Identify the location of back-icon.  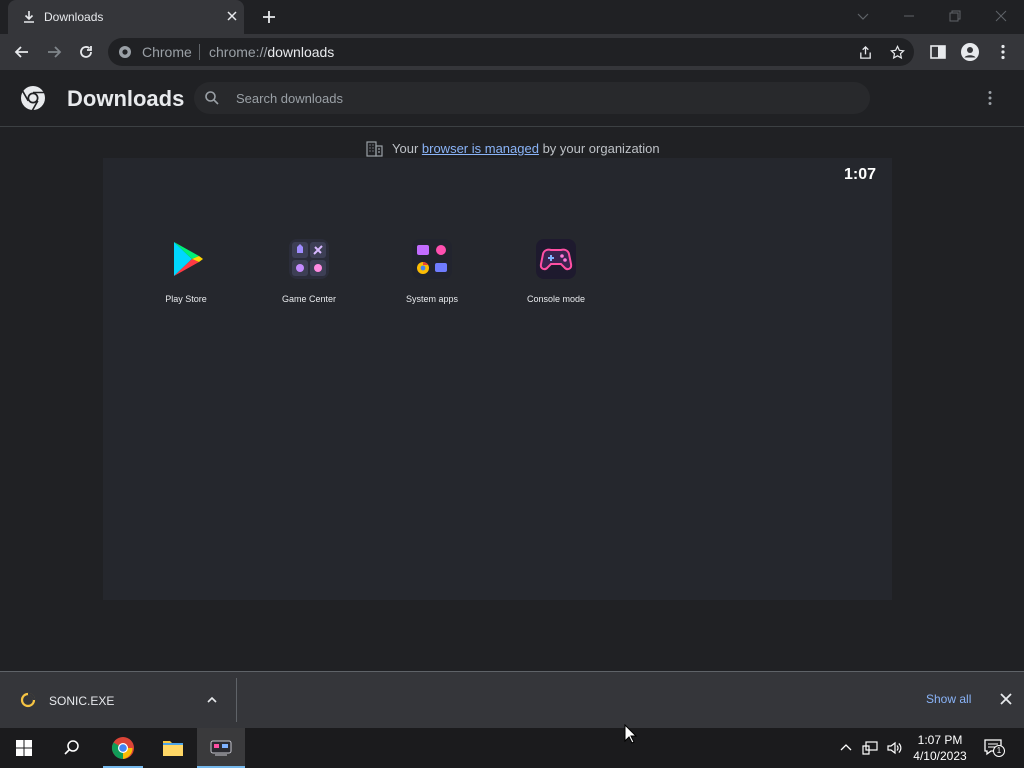
(22, 52).